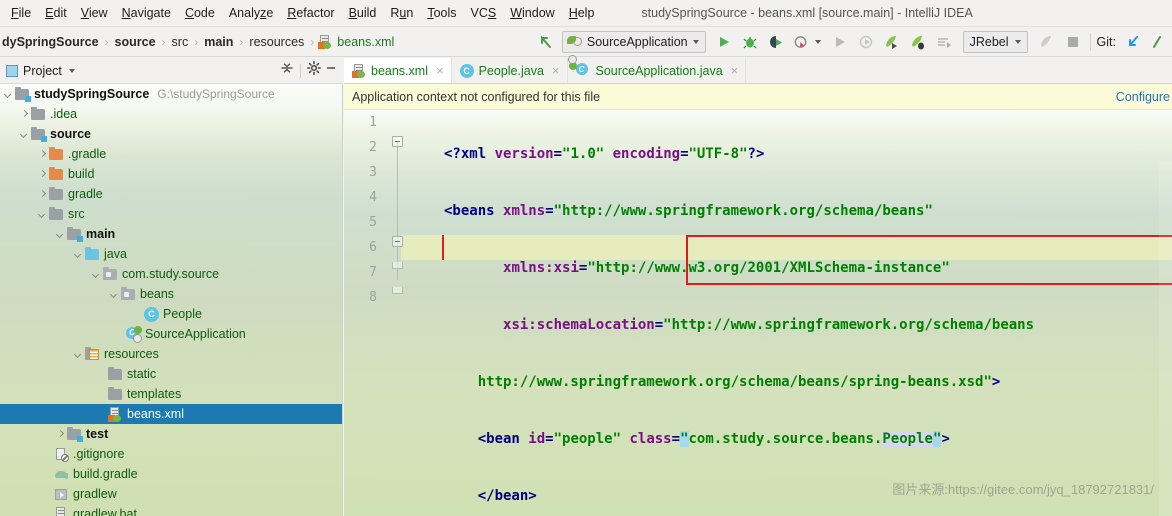 The height and width of the screenshot is (516, 1172). I want to click on breadcrumb-item-project: dySpringSource, so click(50, 42).